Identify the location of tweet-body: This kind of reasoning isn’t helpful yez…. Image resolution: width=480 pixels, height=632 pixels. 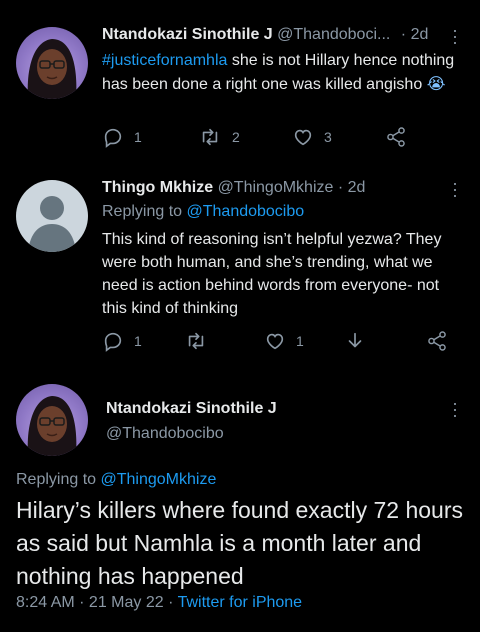
(272, 274).